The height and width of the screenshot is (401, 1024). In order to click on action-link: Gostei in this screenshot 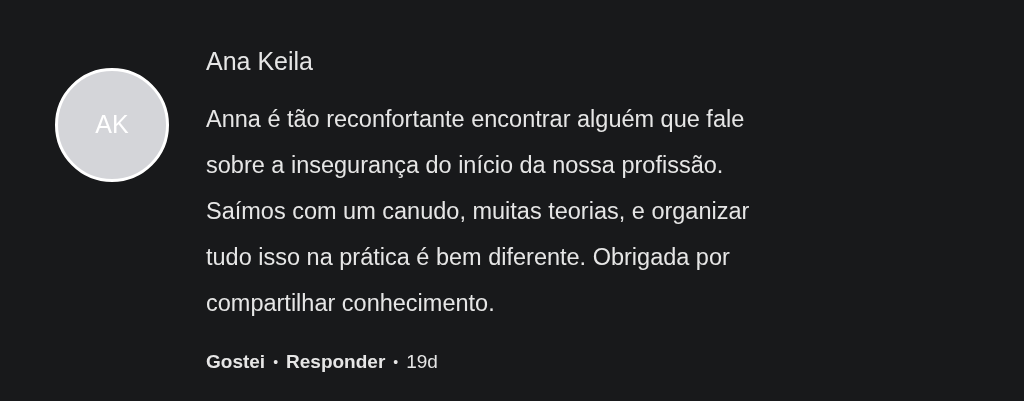, I will do `click(236, 362)`.